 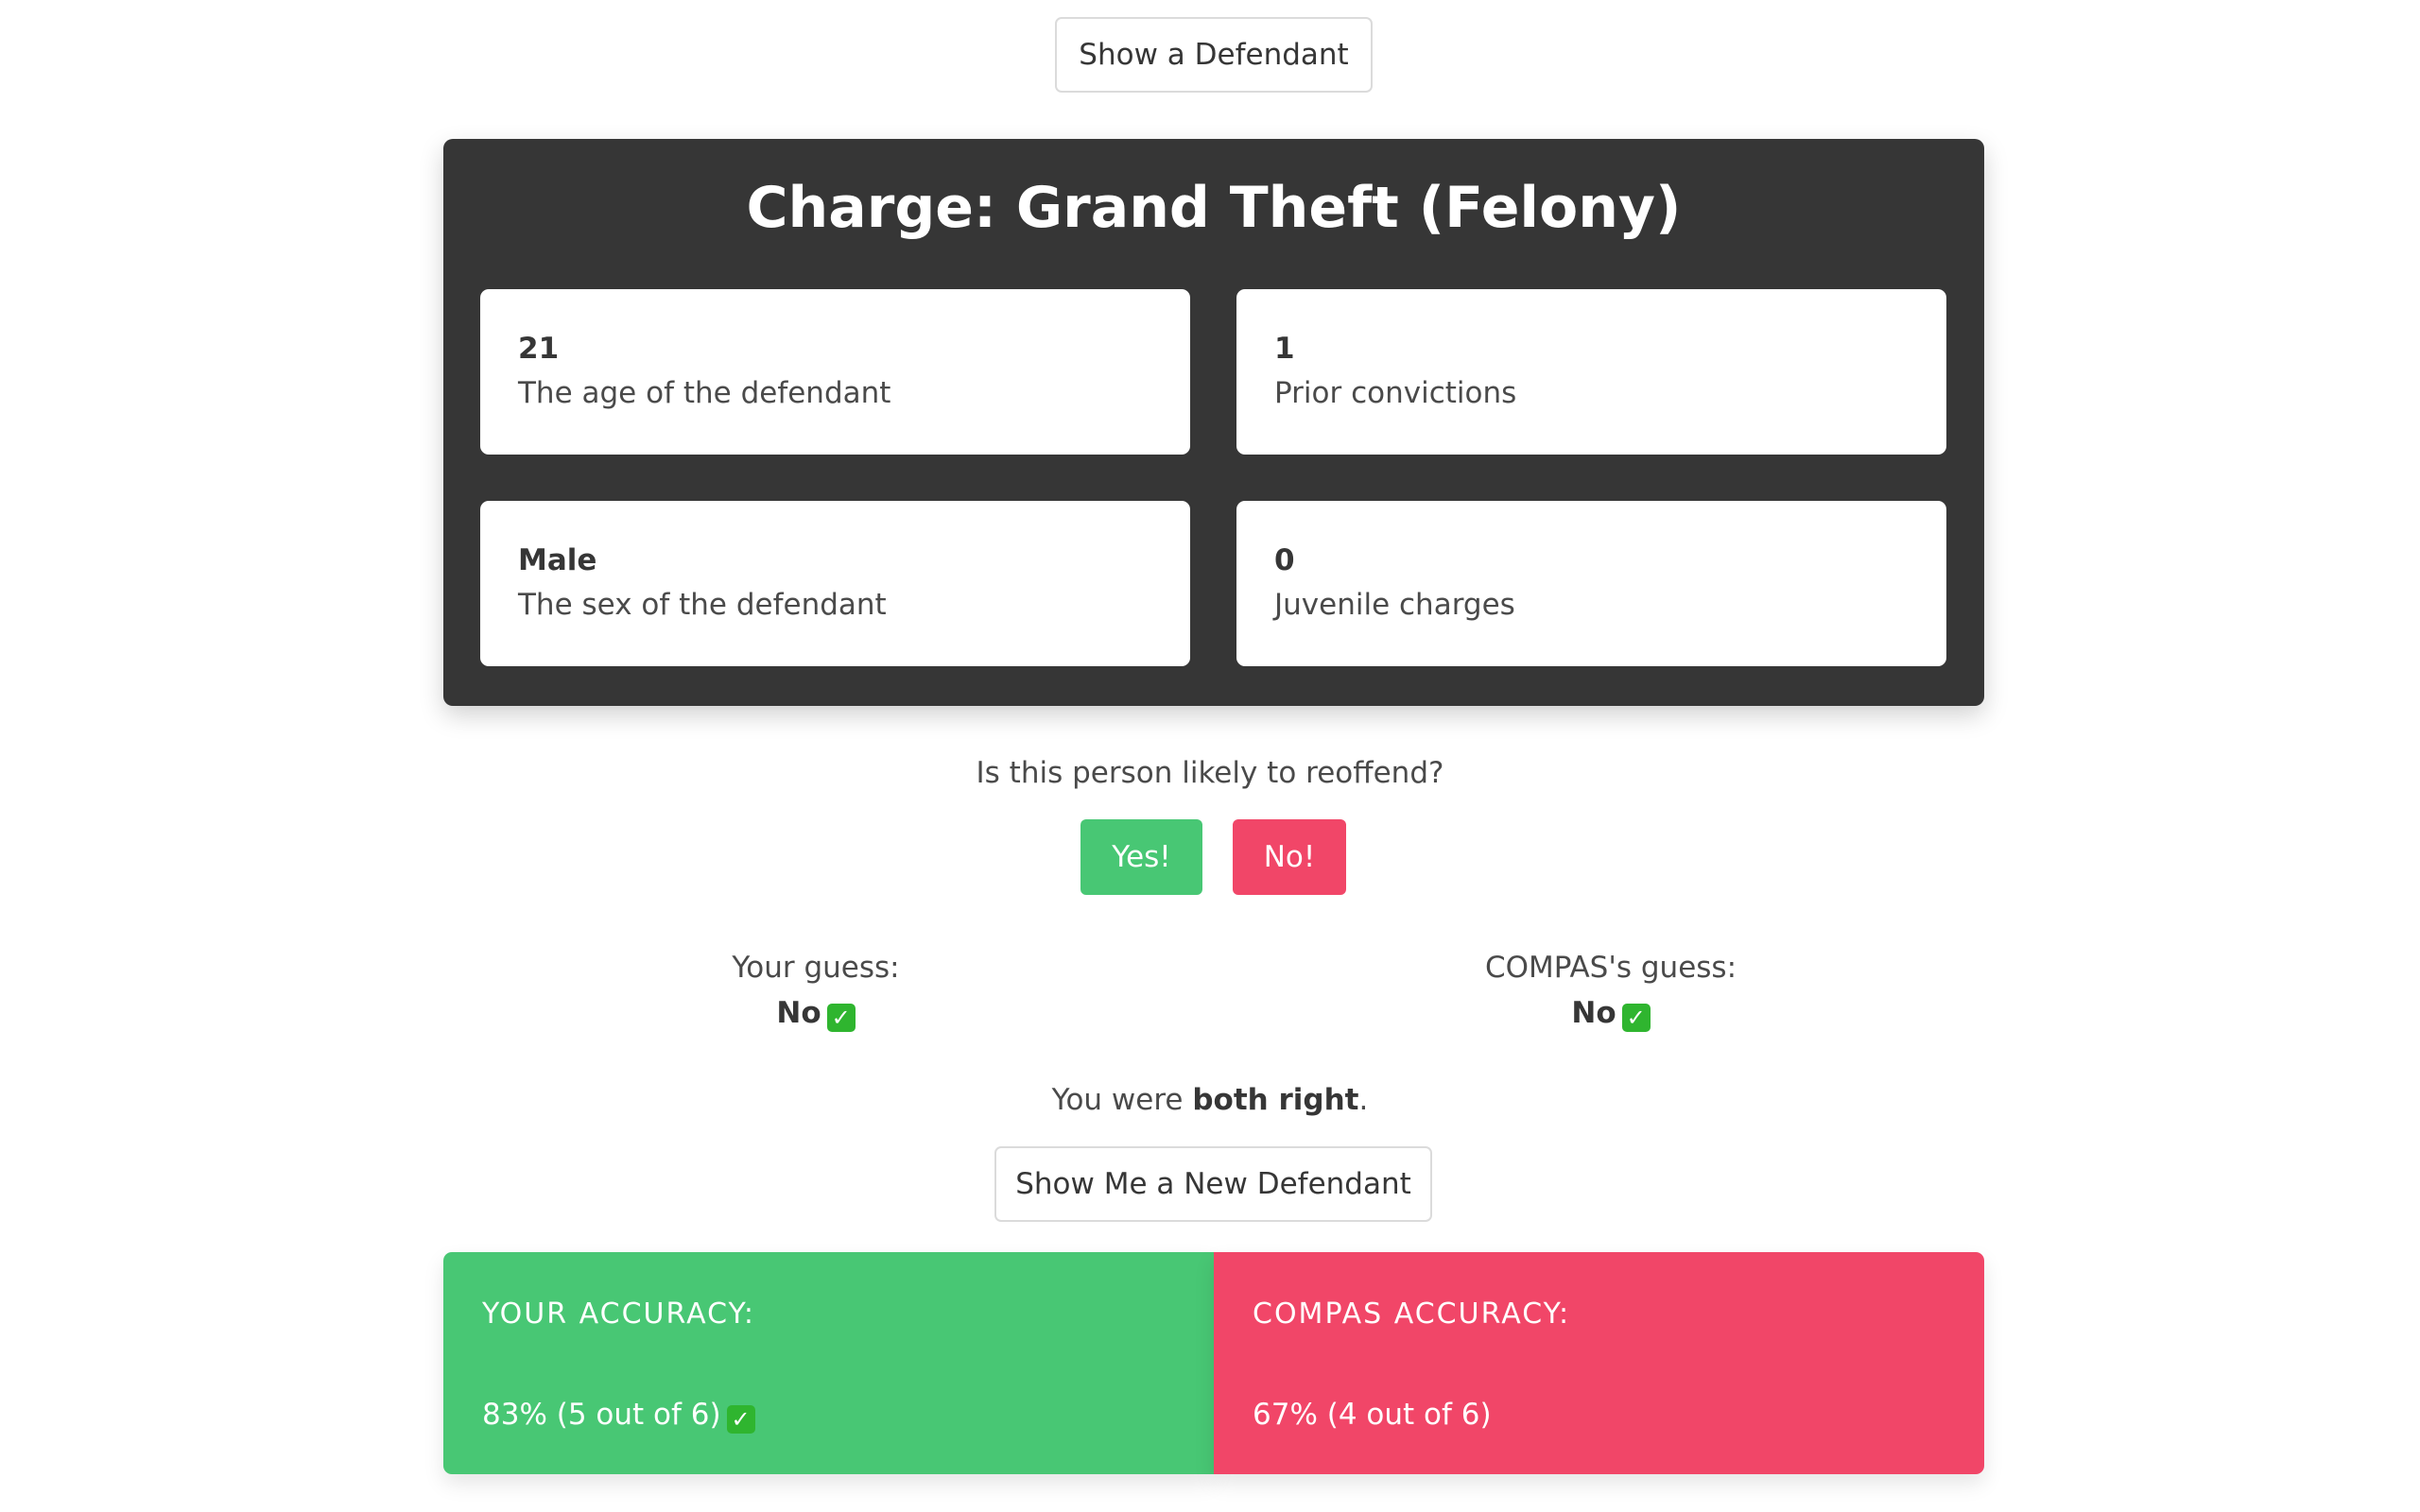 What do you see at coordinates (1395, 605) in the screenshot?
I see `juvenile-charges-label: Juvenile charges` at bounding box center [1395, 605].